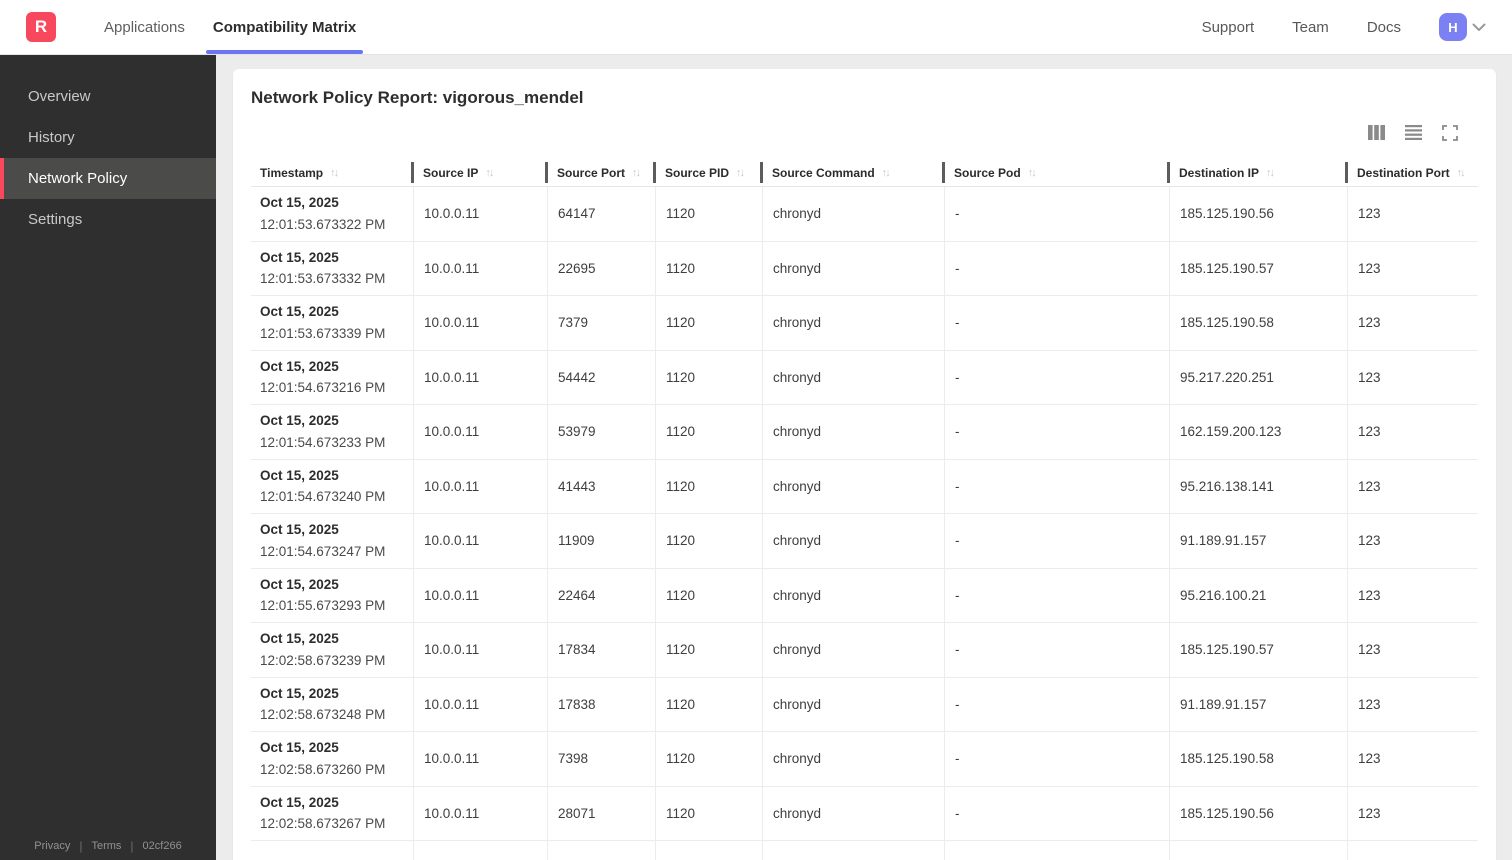 The image size is (1512, 860). Describe the element at coordinates (602, 214) in the screenshot. I see `cell-source_port: 64147` at that location.